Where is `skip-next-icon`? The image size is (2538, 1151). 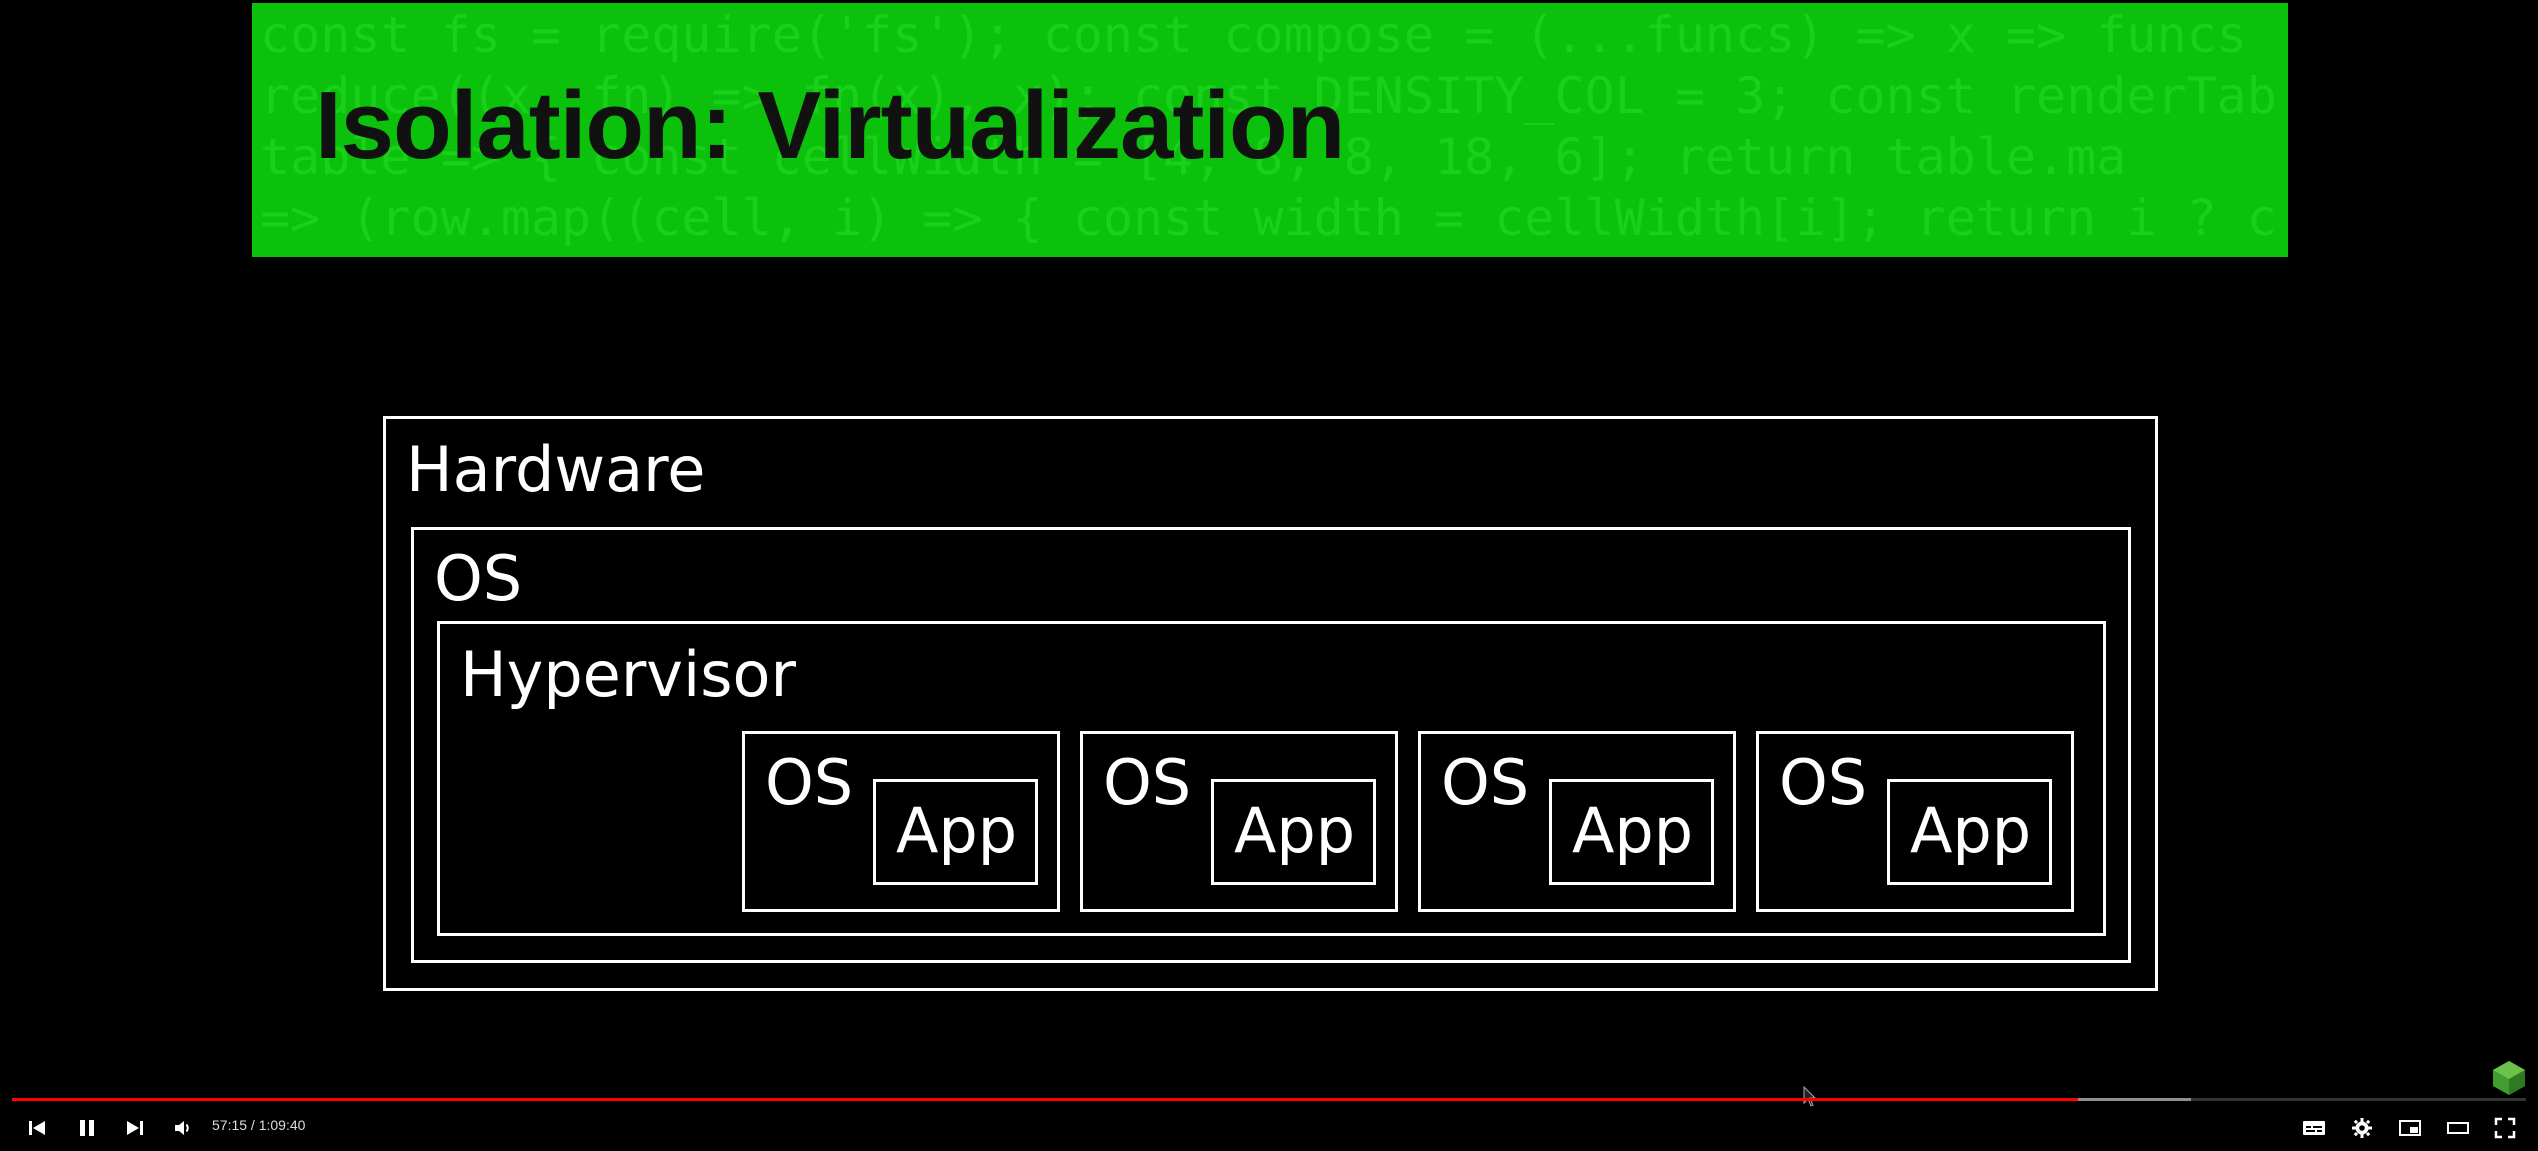
skip-next-icon is located at coordinates (135, 1128).